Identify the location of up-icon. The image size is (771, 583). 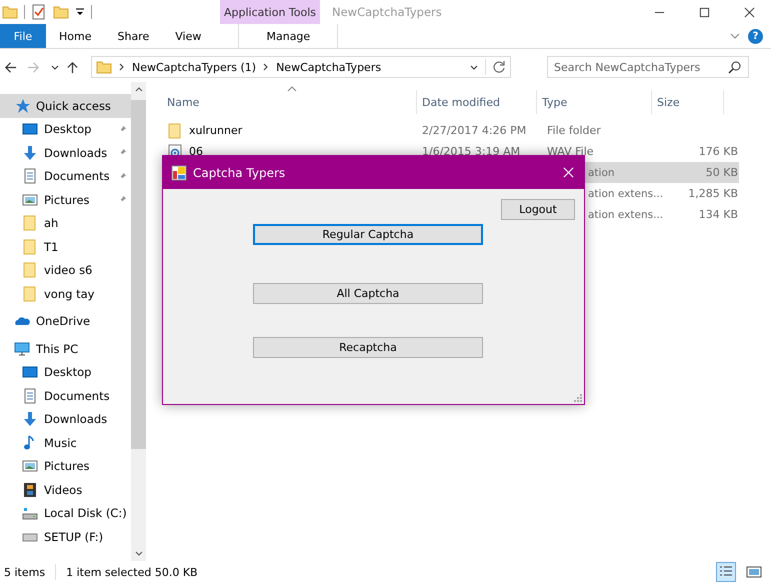
(72, 67).